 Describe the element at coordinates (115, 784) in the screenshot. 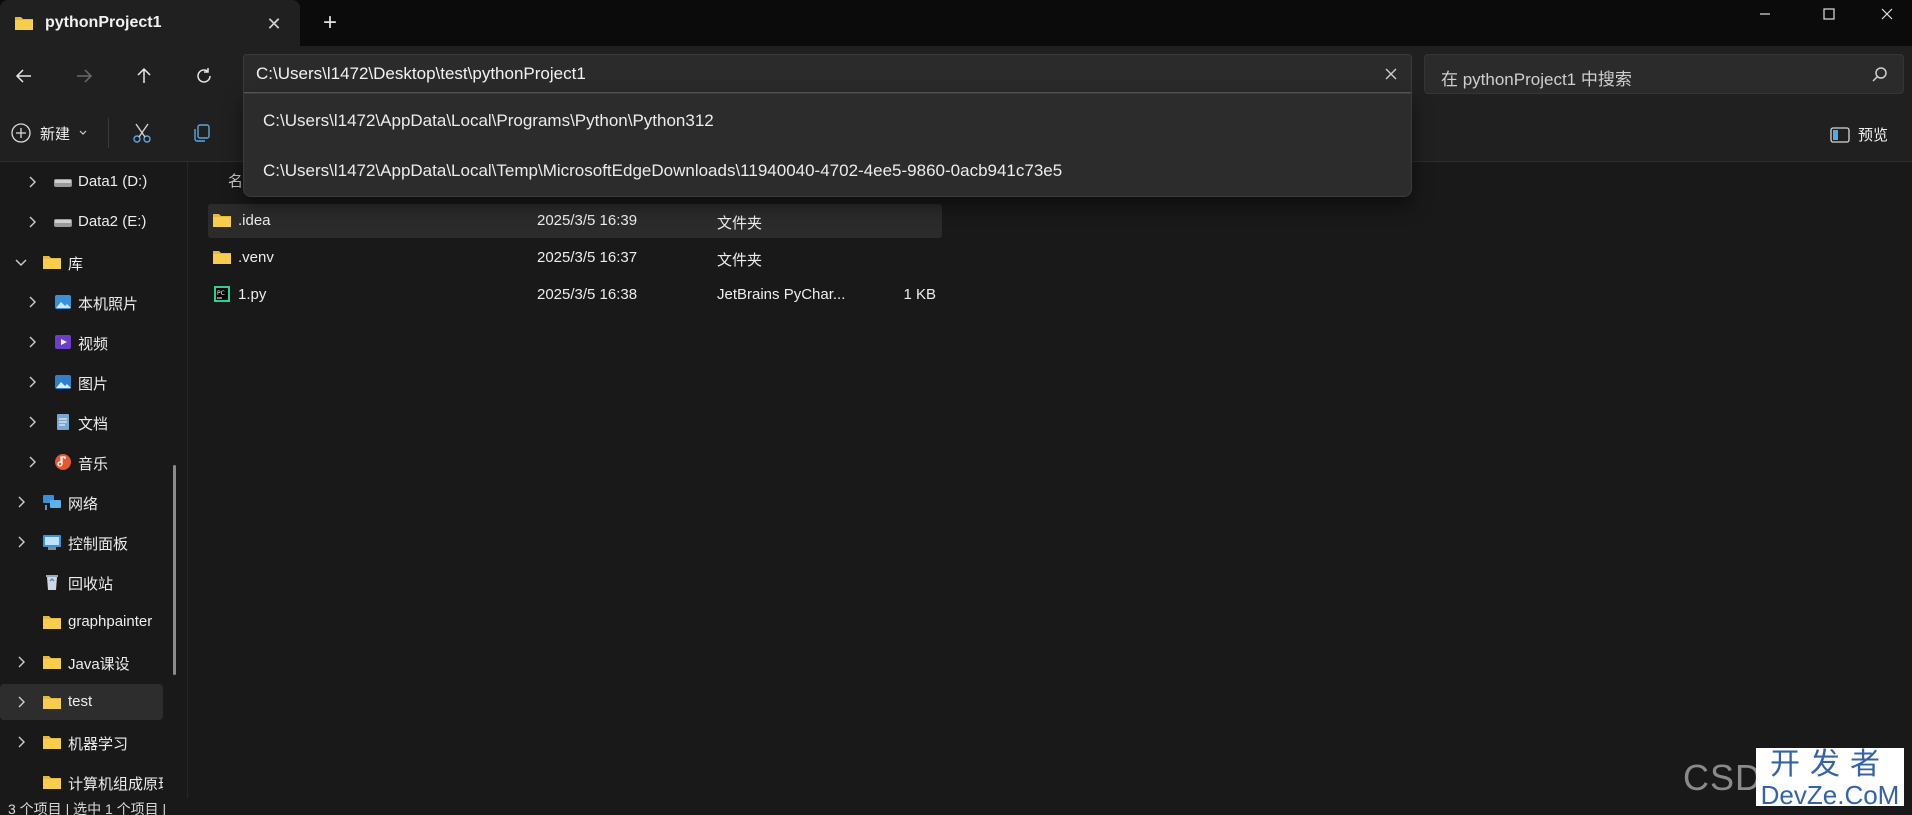

I see `sidebar-item-label: 计算机组成原理` at that location.